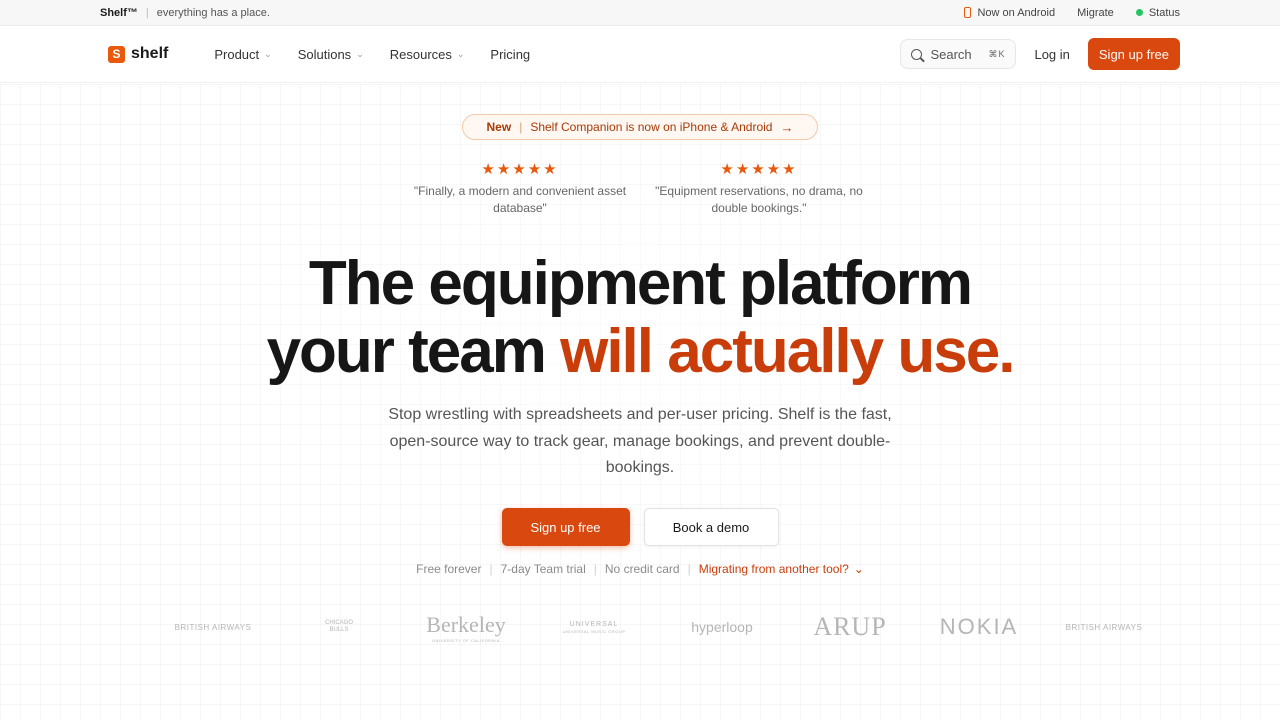  I want to click on phone-icon, so click(968, 12).